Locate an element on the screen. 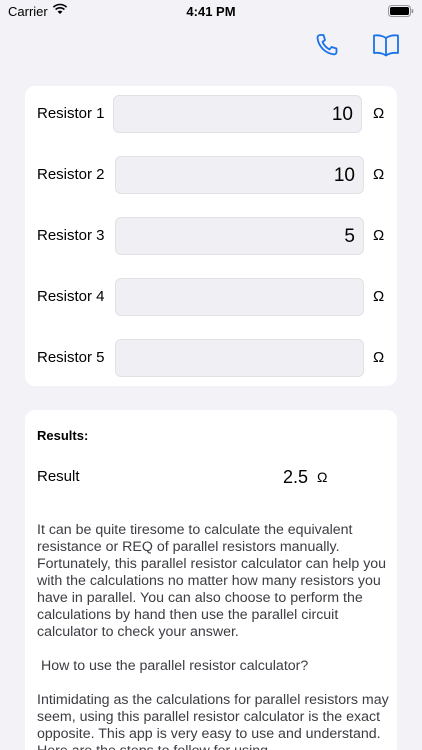 Image resolution: width=422 pixels, height=750 pixels. resistor-row-4: Resistor 4 Ω is located at coordinates (211, 297).